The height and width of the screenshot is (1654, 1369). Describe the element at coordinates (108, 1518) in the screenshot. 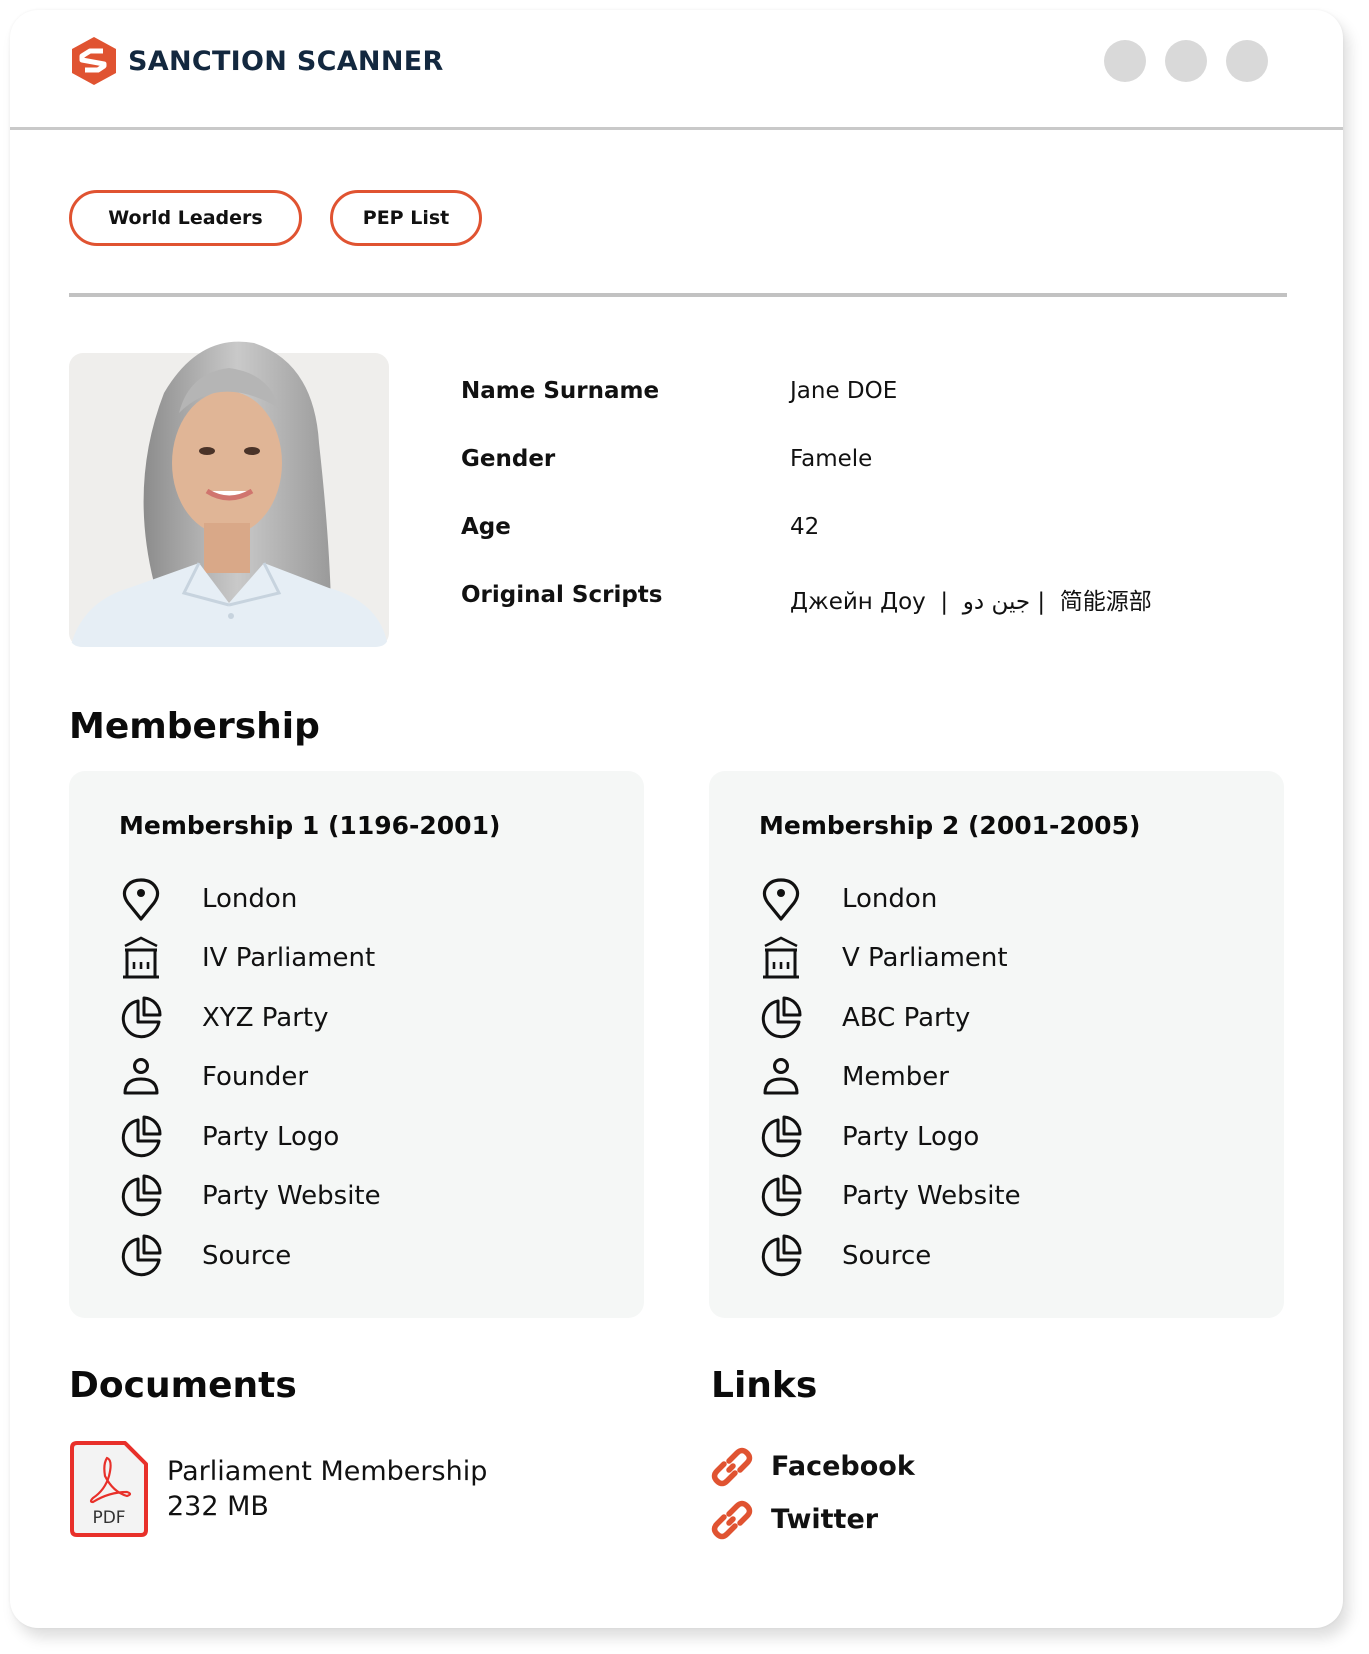

I see `pdf-type-label: PDF` at that location.